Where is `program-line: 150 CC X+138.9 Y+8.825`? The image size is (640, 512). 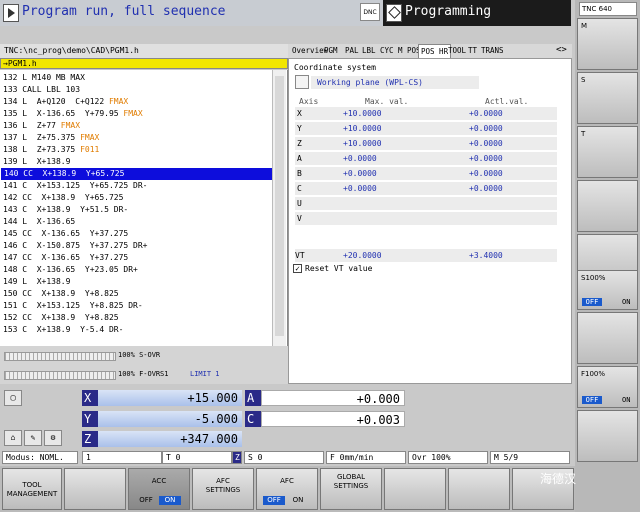
program-line: 150 CC X+138.9 Y+8.825 is located at coordinates (143, 294).